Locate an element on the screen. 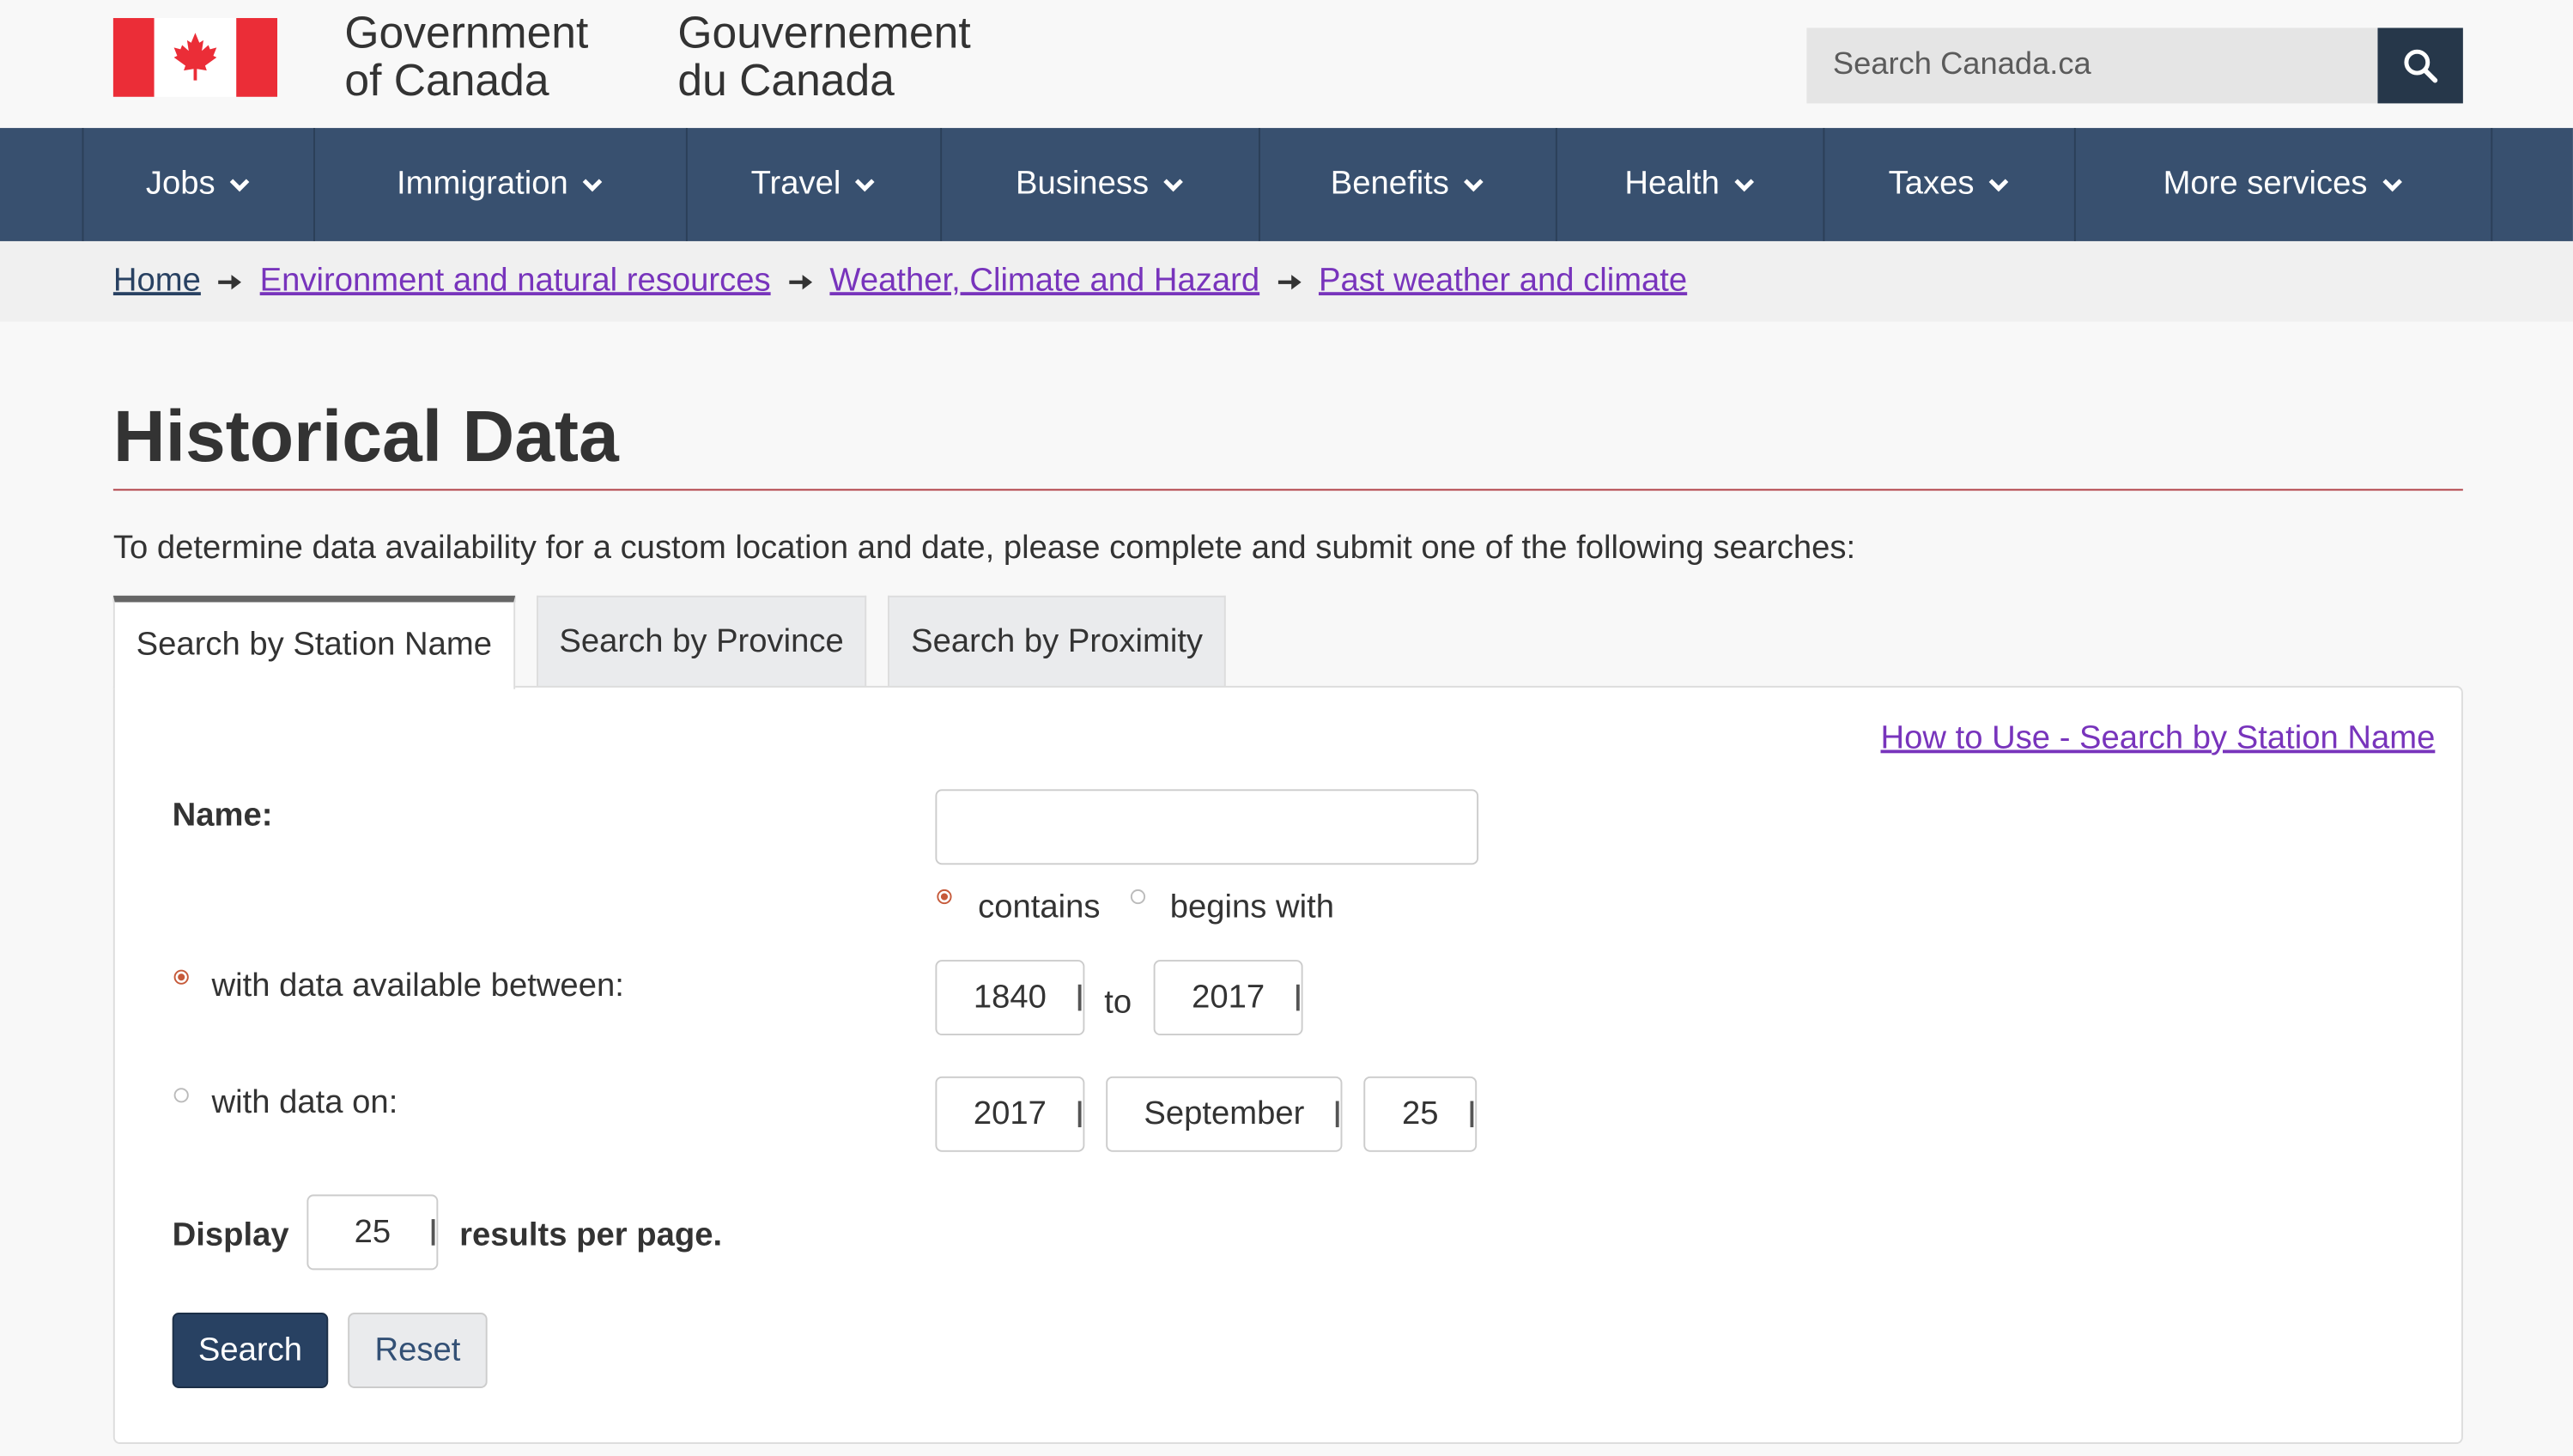 Image resolution: width=2573 pixels, height=1456 pixels. tab-proximity: Search by Proximity is located at coordinates (1057, 641).